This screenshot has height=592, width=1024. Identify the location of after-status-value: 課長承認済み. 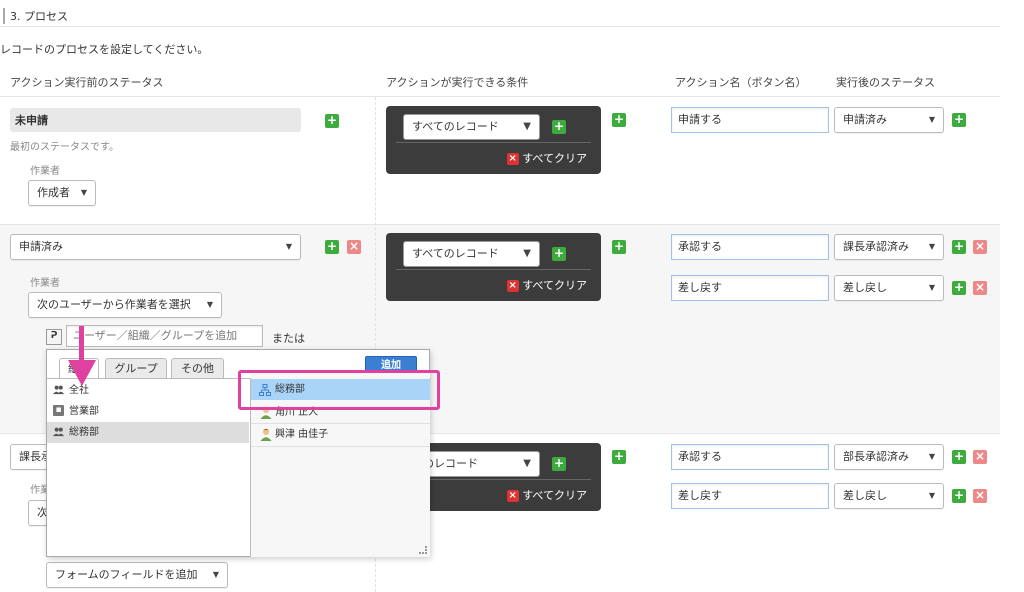
(876, 246).